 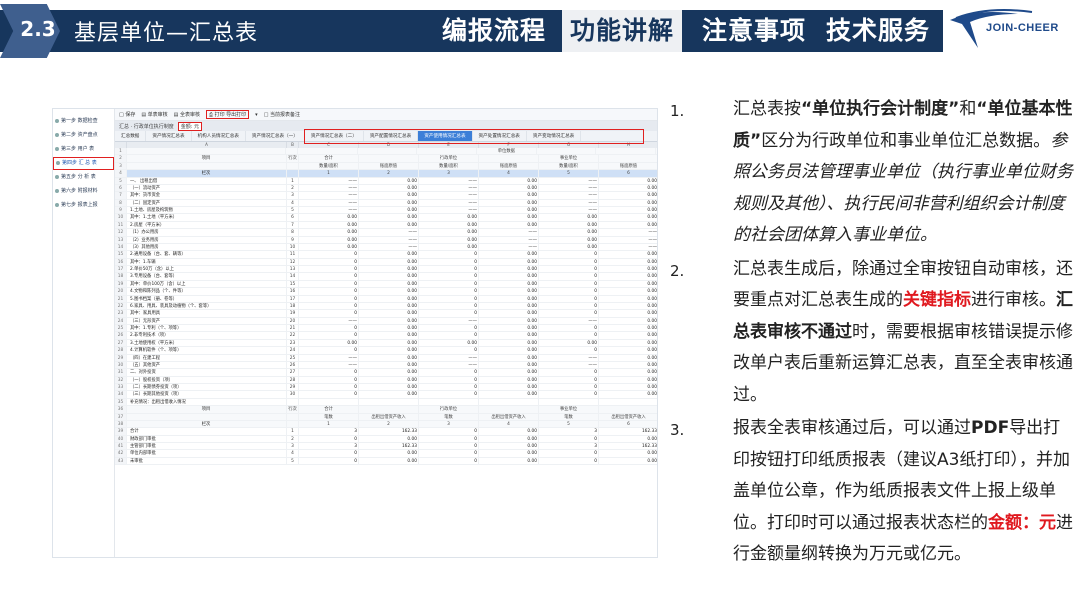 I want to click on table-row: 2 项目 行次 合计 行政单位 事业单位, so click(x=386, y=159).